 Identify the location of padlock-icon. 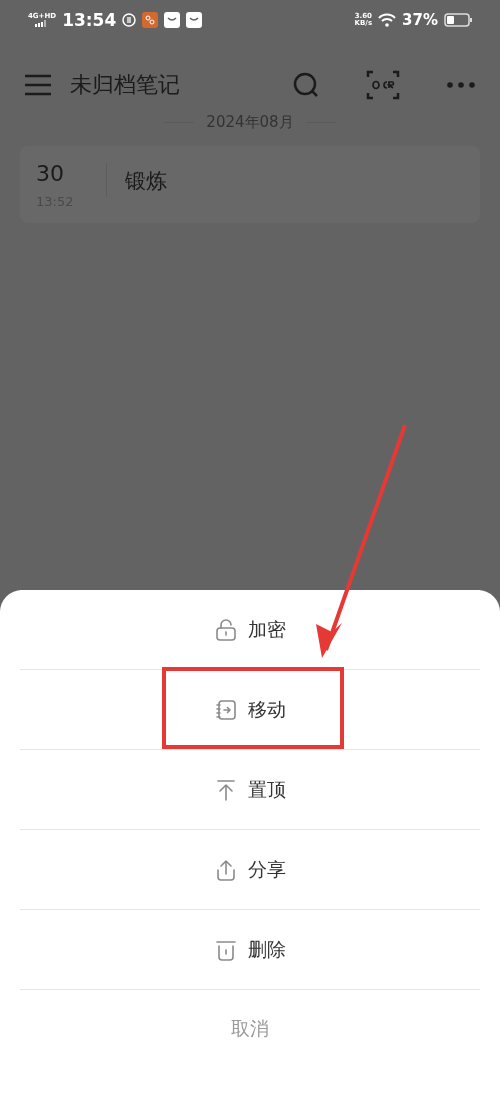
(226, 629).